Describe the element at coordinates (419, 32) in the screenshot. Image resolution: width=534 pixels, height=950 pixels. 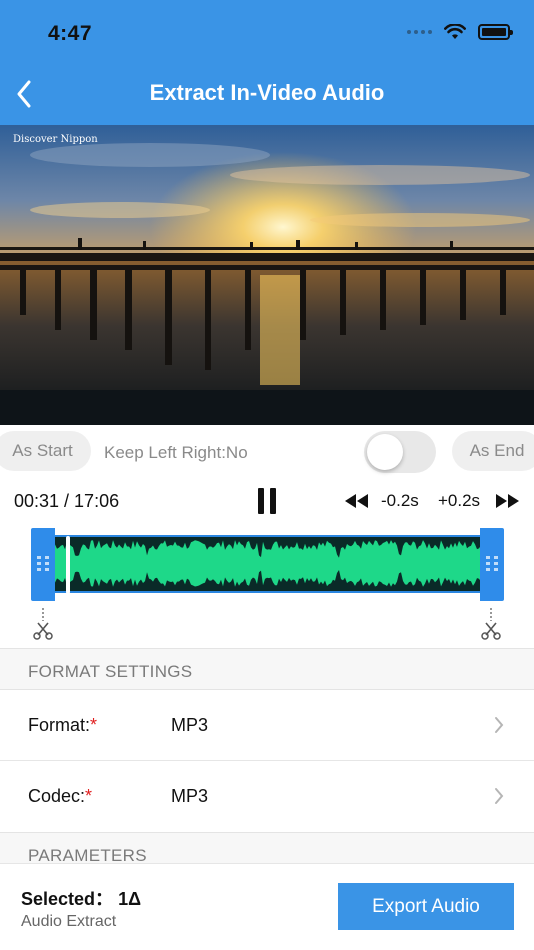
I see `signal-dots-icon` at that location.